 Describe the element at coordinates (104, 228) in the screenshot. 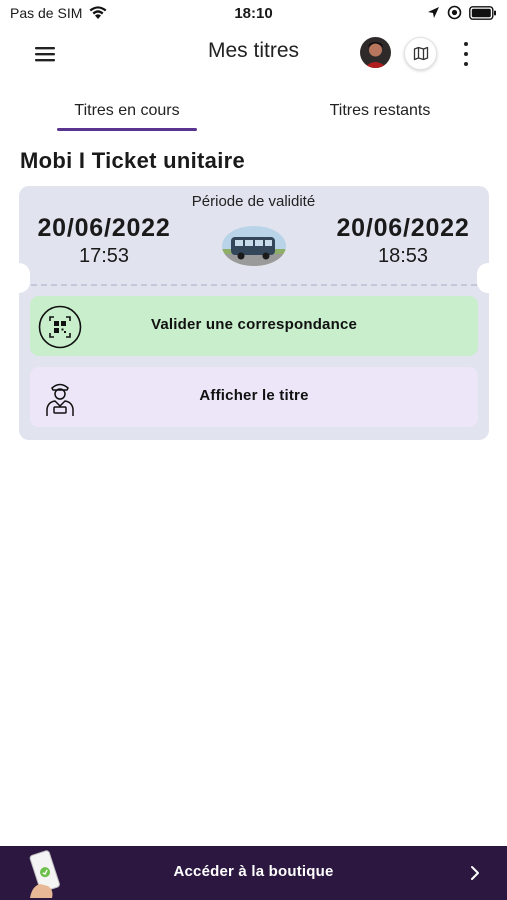

I see `start-date: 20/06/2022` at that location.